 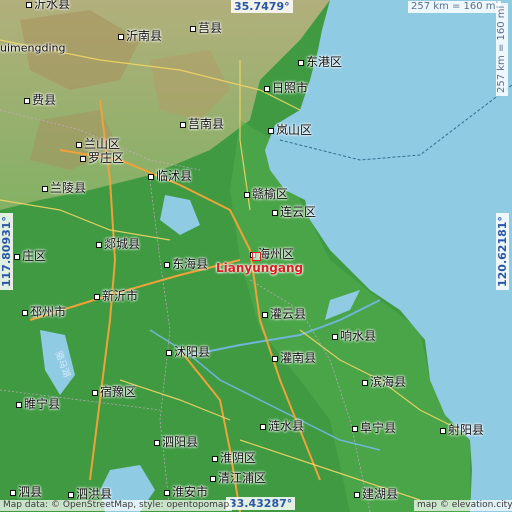 What do you see at coordinates (376, 494) in the screenshot?
I see `place-label: 建湖县` at bounding box center [376, 494].